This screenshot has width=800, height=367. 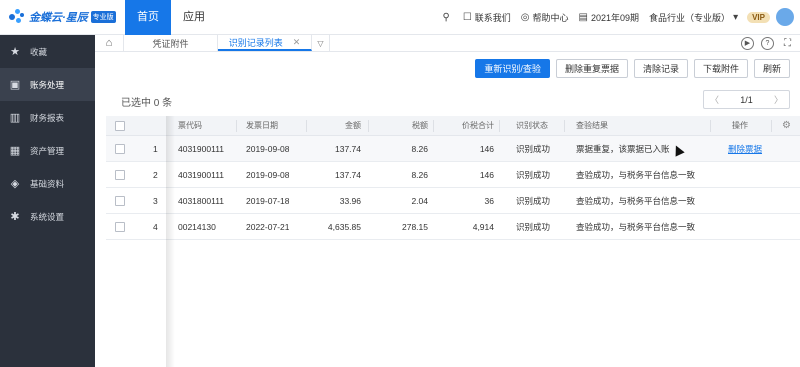 I want to click on period-selector: ▤ 2021年09期, so click(x=609, y=17).